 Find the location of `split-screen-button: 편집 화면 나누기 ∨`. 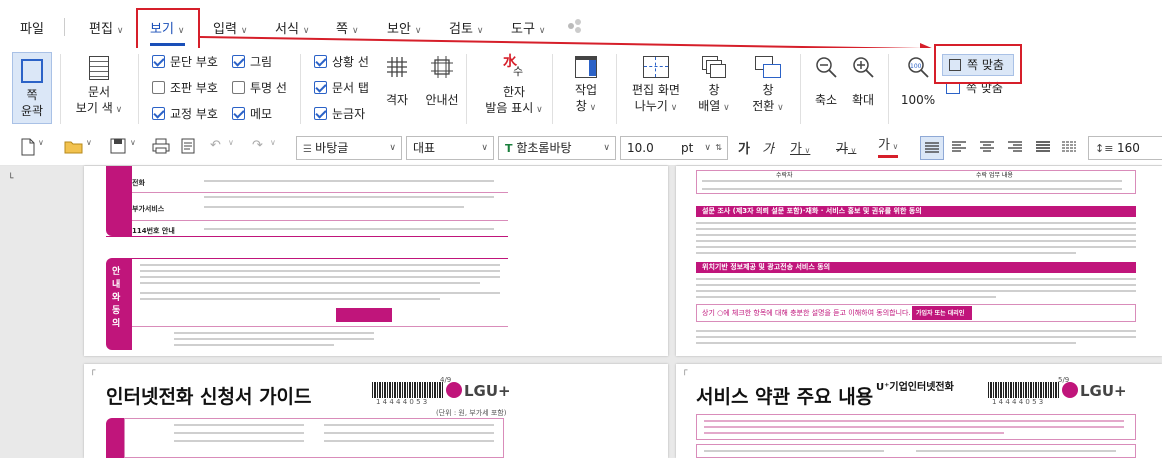

split-screen-button: 편집 화면 나누기 ∨ is located at coordinates (656, 86).